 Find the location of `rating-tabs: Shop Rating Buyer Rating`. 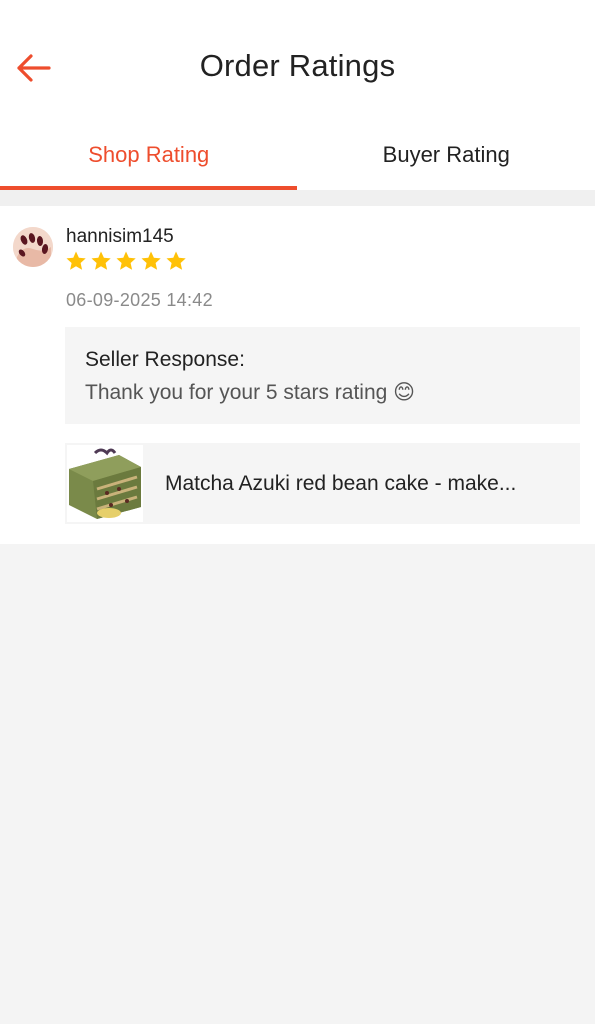

rating-tabs: Shop Rating Buyer Rating is located at coordinates (297, 155).